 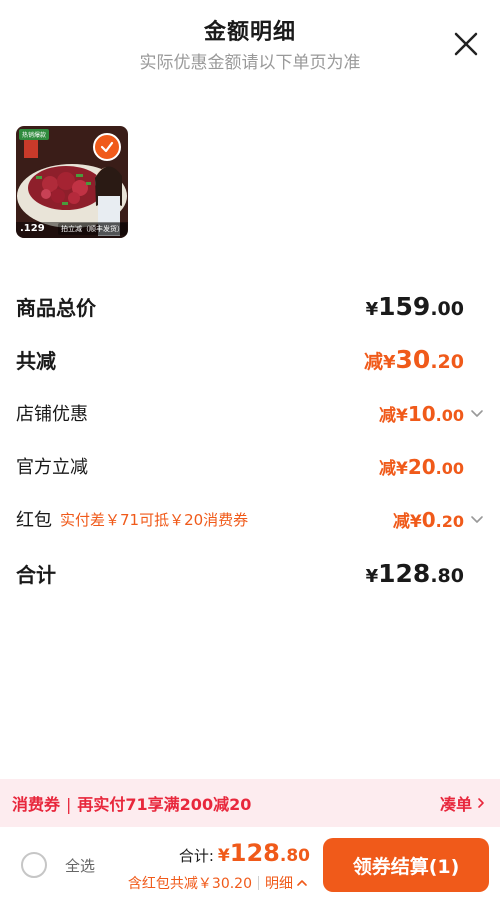 I want to click on coupon-info: 消费券 | 再实付71享满200减20, so click(x=132, y=804).